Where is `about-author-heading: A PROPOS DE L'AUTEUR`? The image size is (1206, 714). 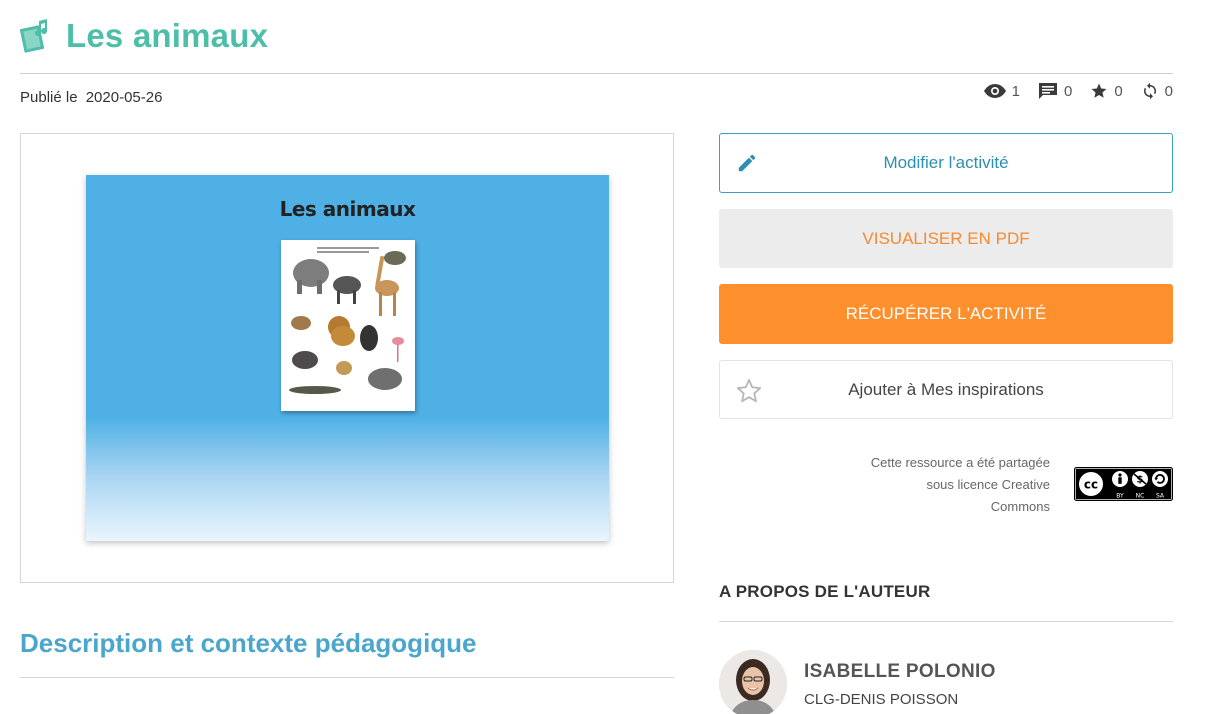 about-author-heading: A PROPOS DE L'AUTEUR is located at coordinates (825, 591).